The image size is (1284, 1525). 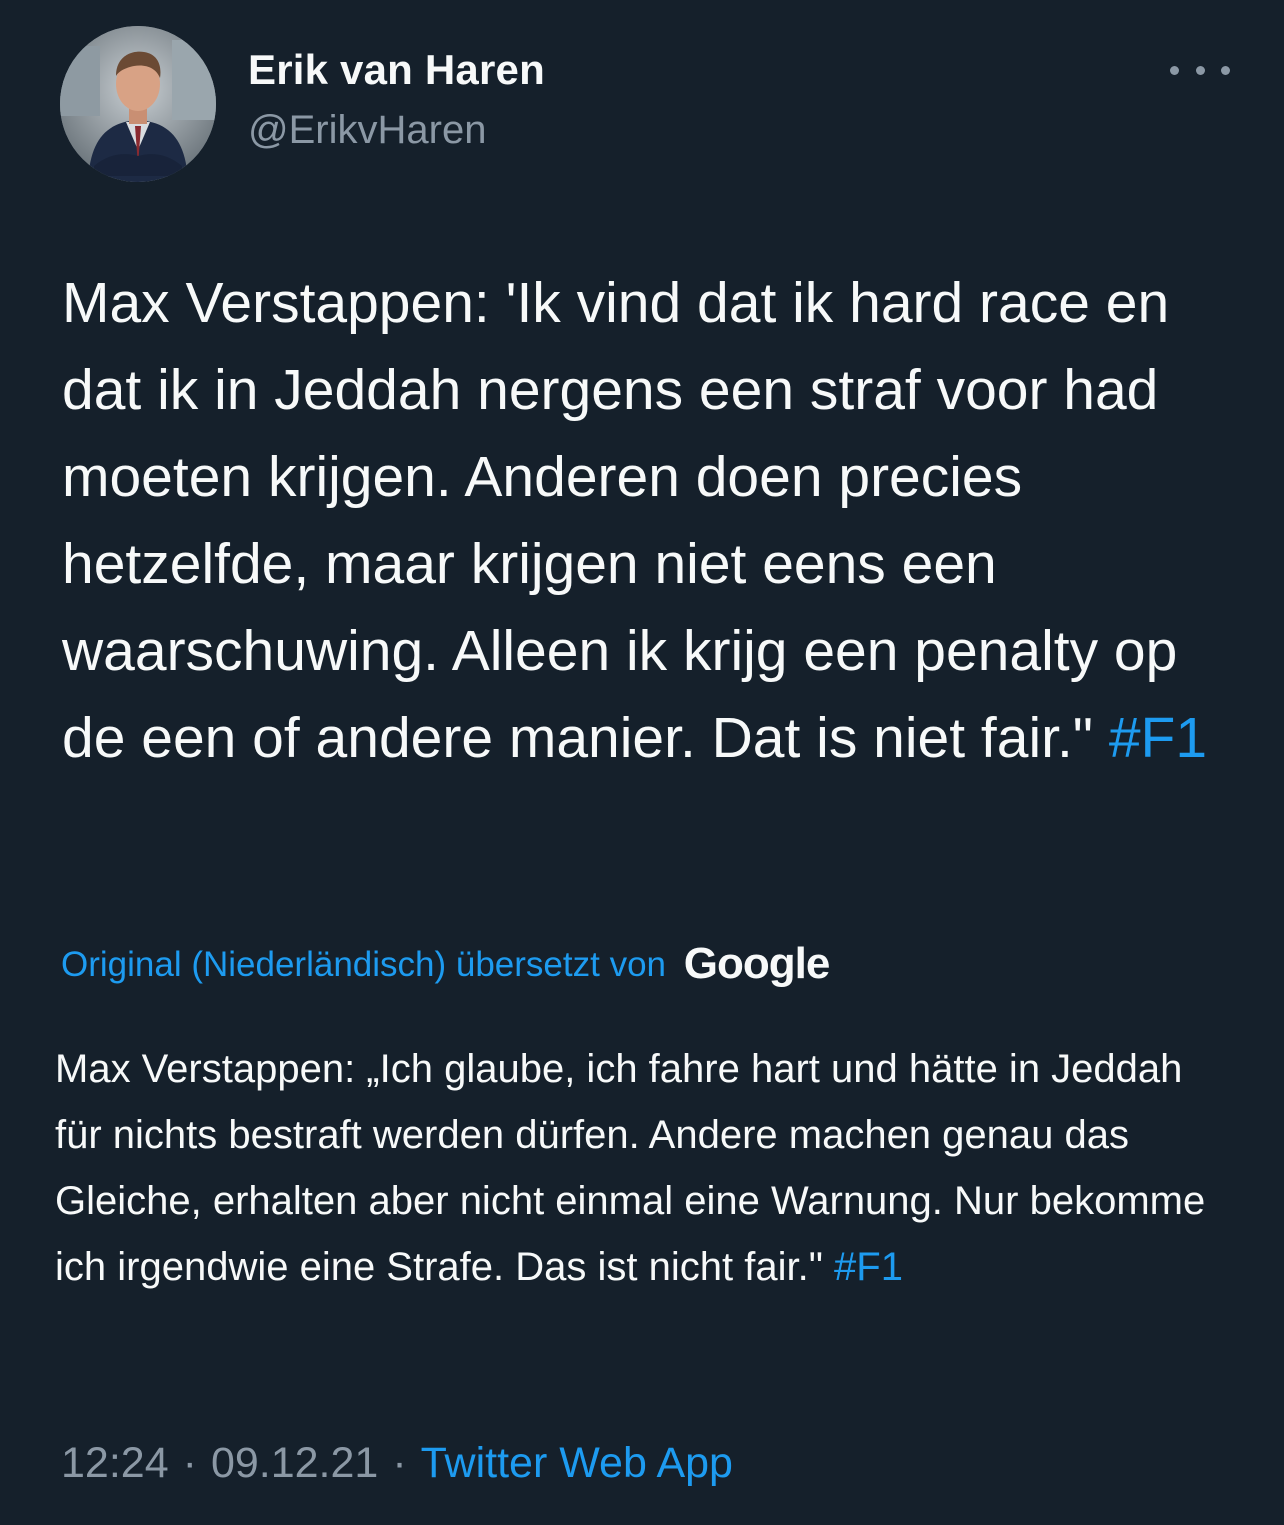 What do you see at coordinates (396, 100) in the screenshot?
I see `author-info: Erik van Haren @ErikvHaren` at bounding box center [396, 100].